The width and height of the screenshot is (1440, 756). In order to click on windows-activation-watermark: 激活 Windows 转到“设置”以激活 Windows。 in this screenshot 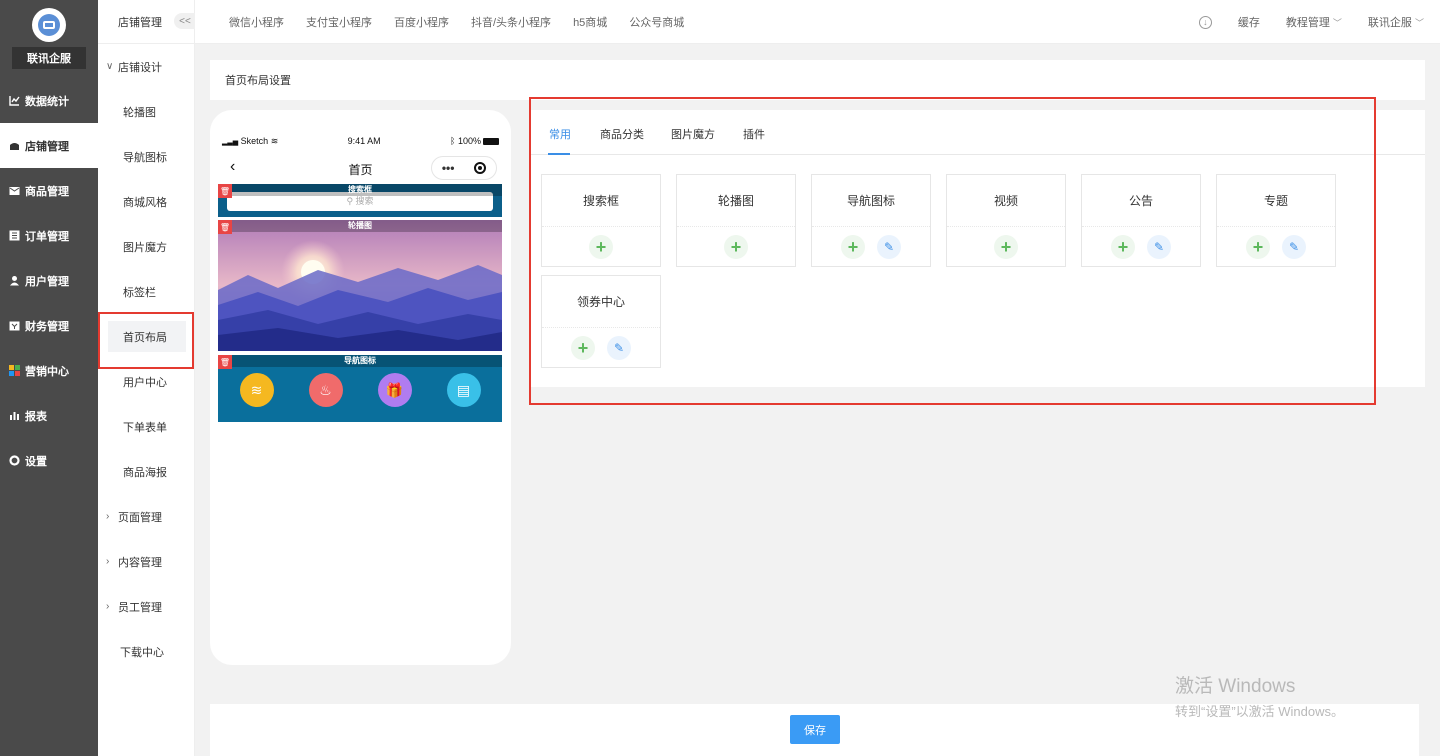, I will do `click(1259, 695)`.